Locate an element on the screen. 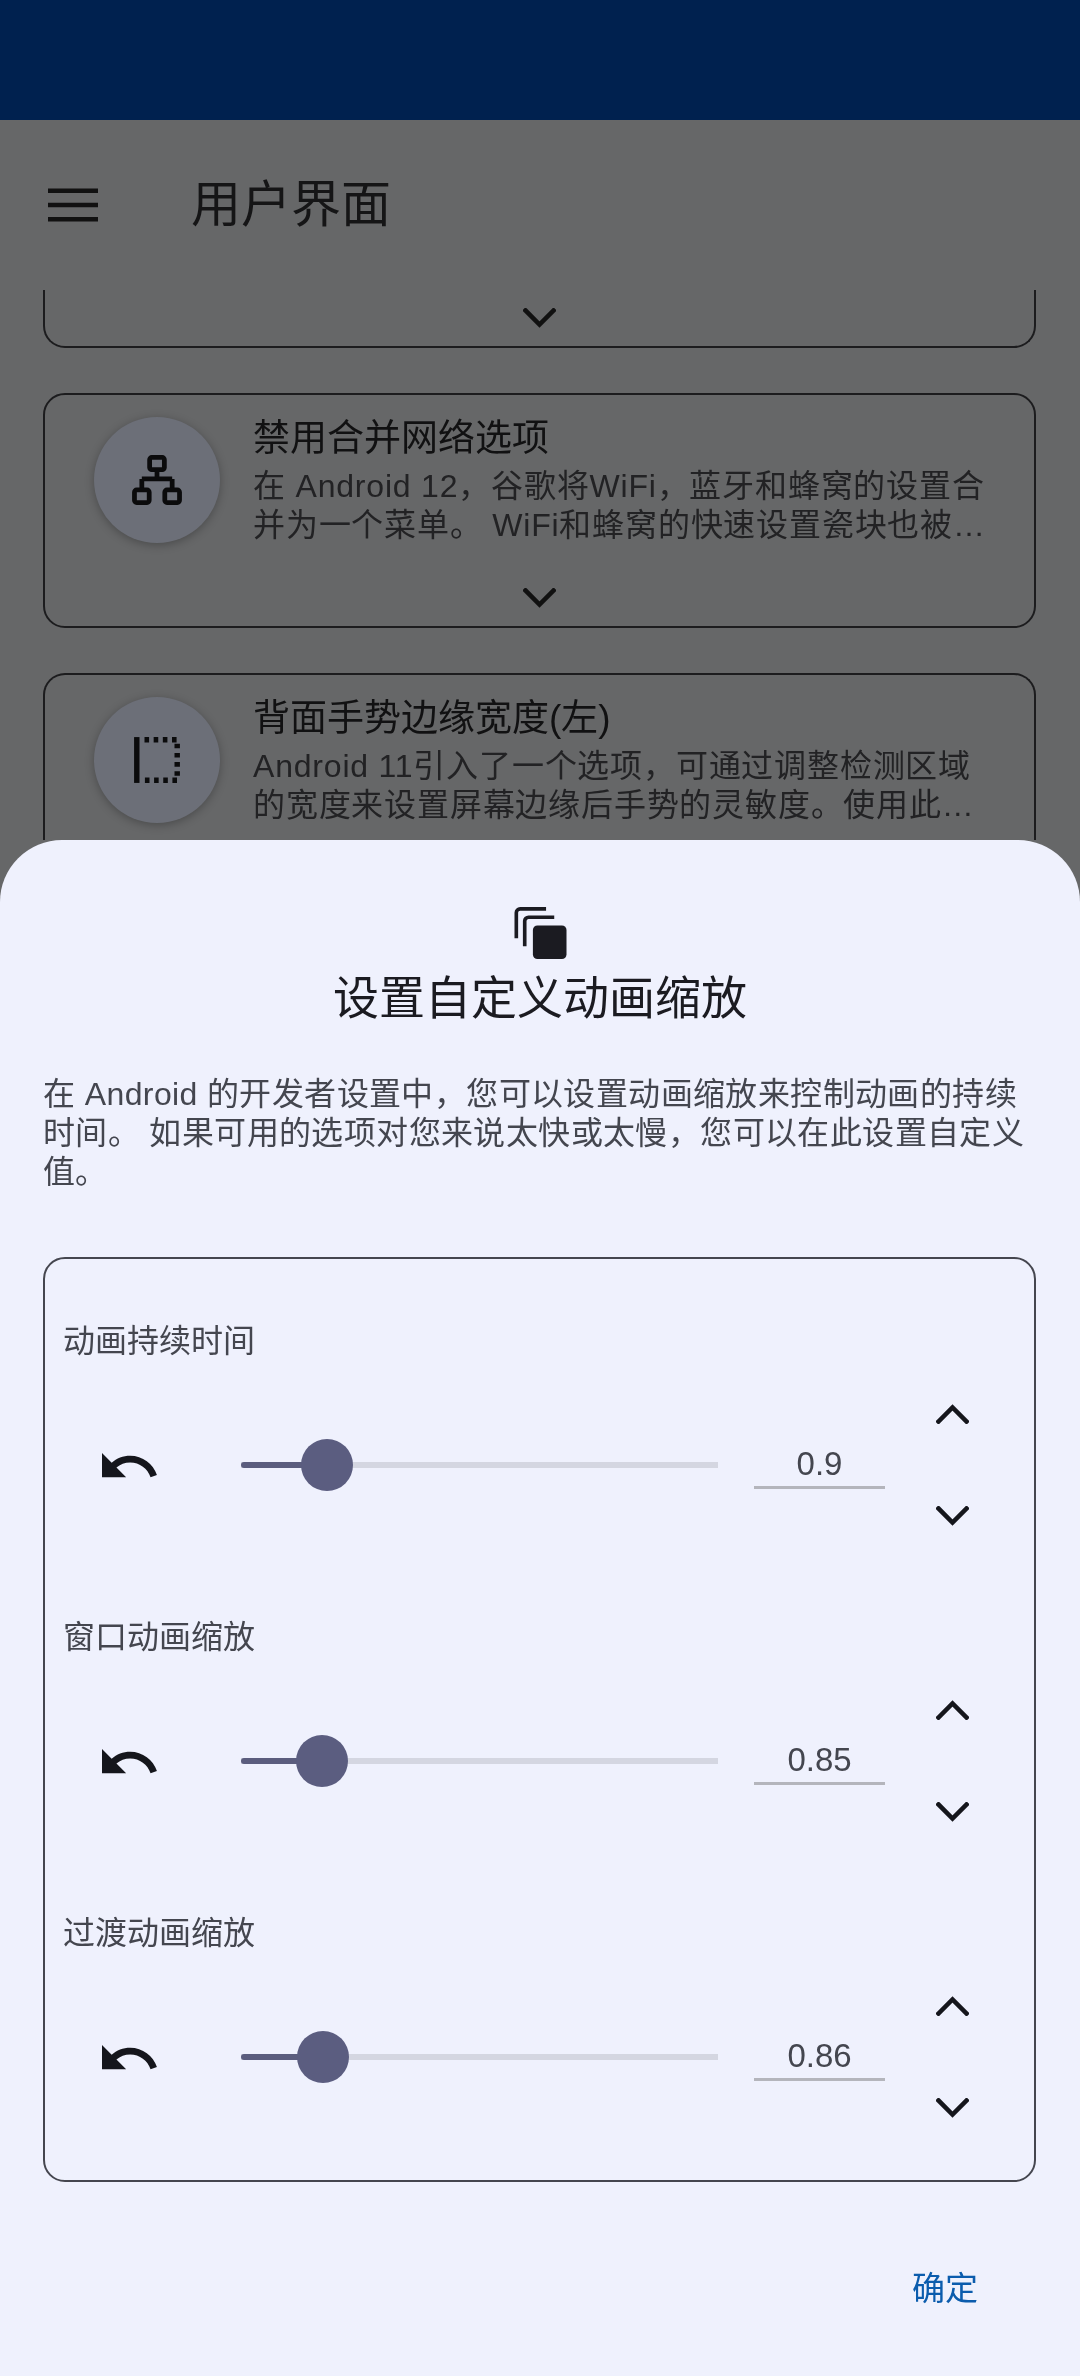 The image size is (1080, 2376). slider-label: 过渡动画缩放 is located at coordinates (158, 1933).